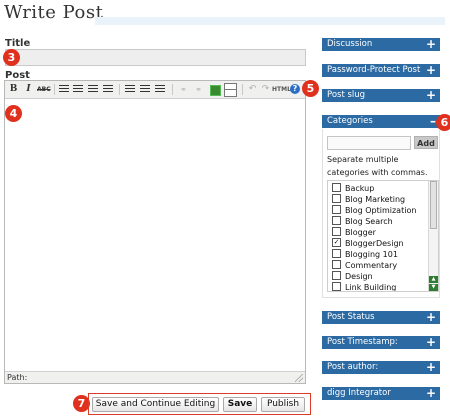 Image resolution: width=450 pixels, height=417 pixels. What do you see at coordinates (270, 21) in the screenshot?
I see `title-underline` at bounding box center [270, 21].